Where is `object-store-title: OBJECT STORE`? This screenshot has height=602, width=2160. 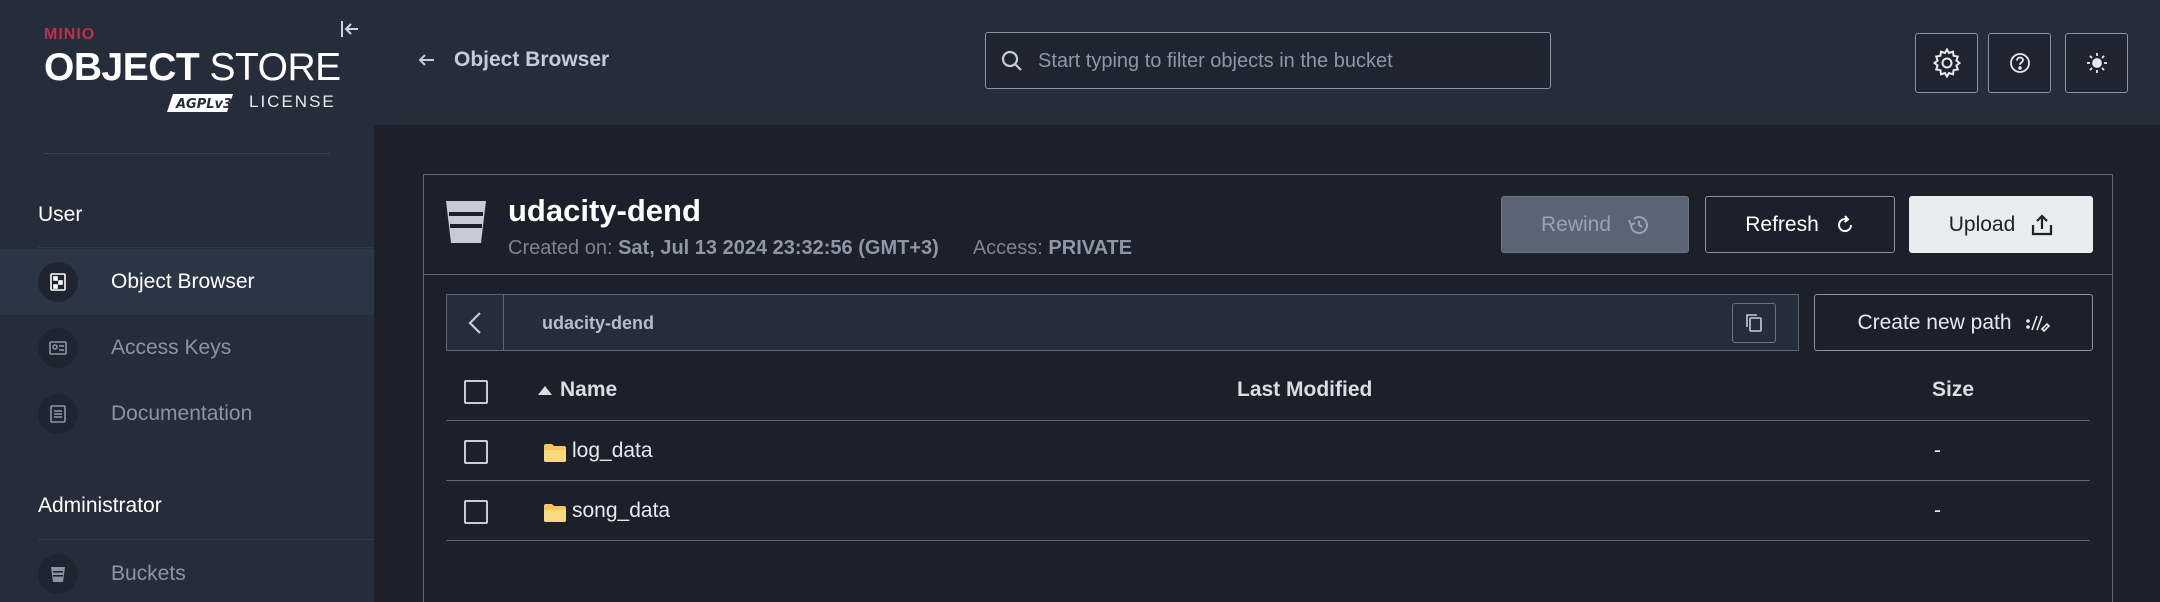
object-store-title: OBJECT STORE is located at coordinates (192, 68).